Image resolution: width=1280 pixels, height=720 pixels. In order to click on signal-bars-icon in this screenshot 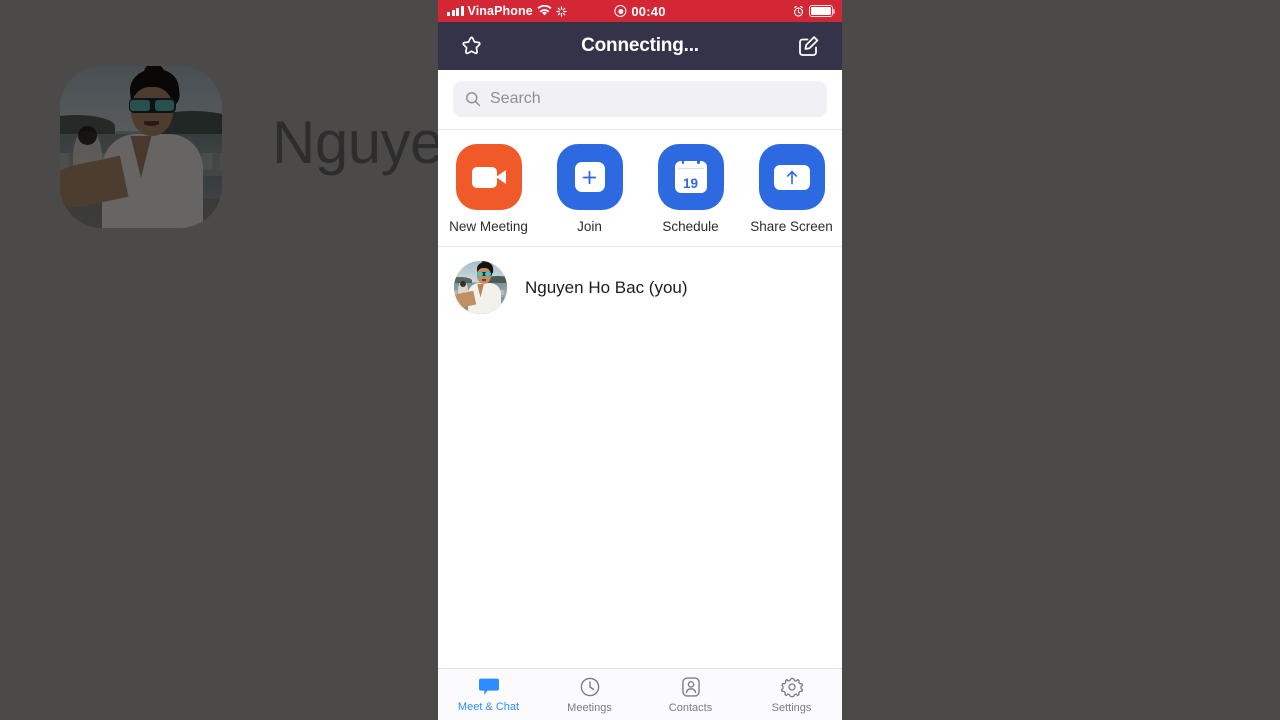, I will do `click(455, 11)`.